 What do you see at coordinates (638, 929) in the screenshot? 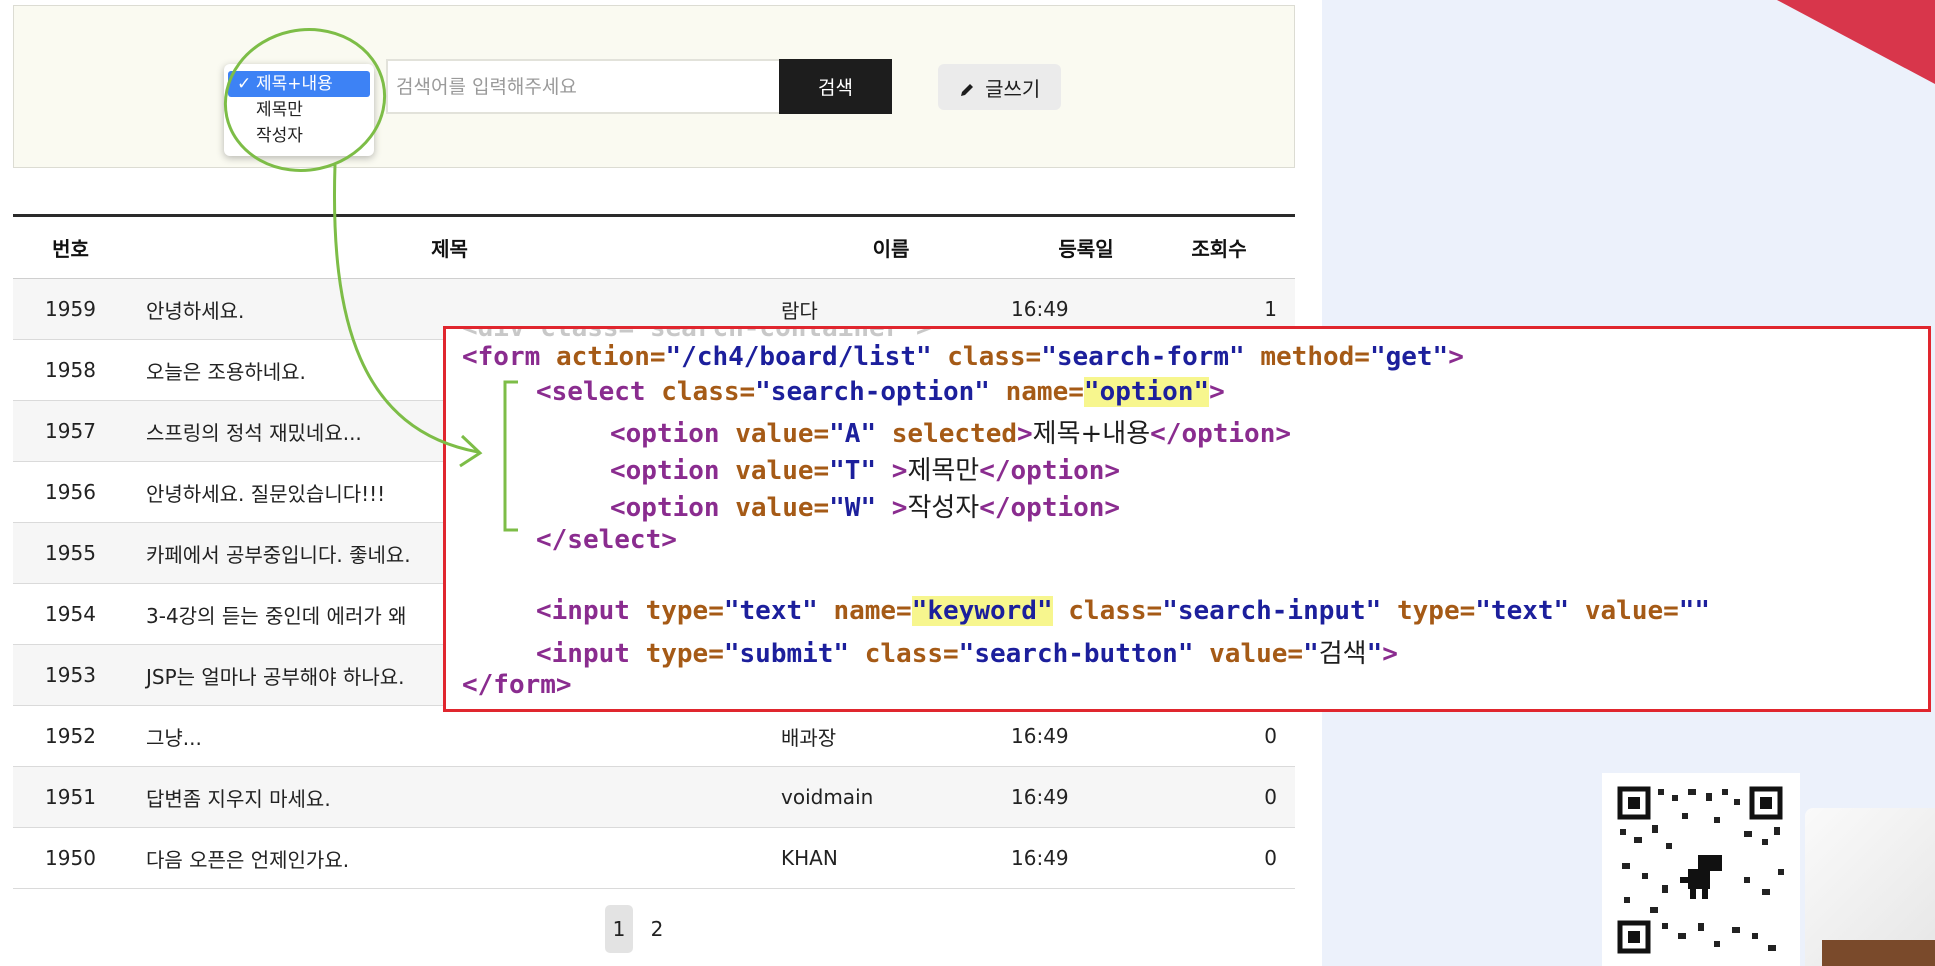
I see `pagination: 1 2` at bounding box center [638, 929].